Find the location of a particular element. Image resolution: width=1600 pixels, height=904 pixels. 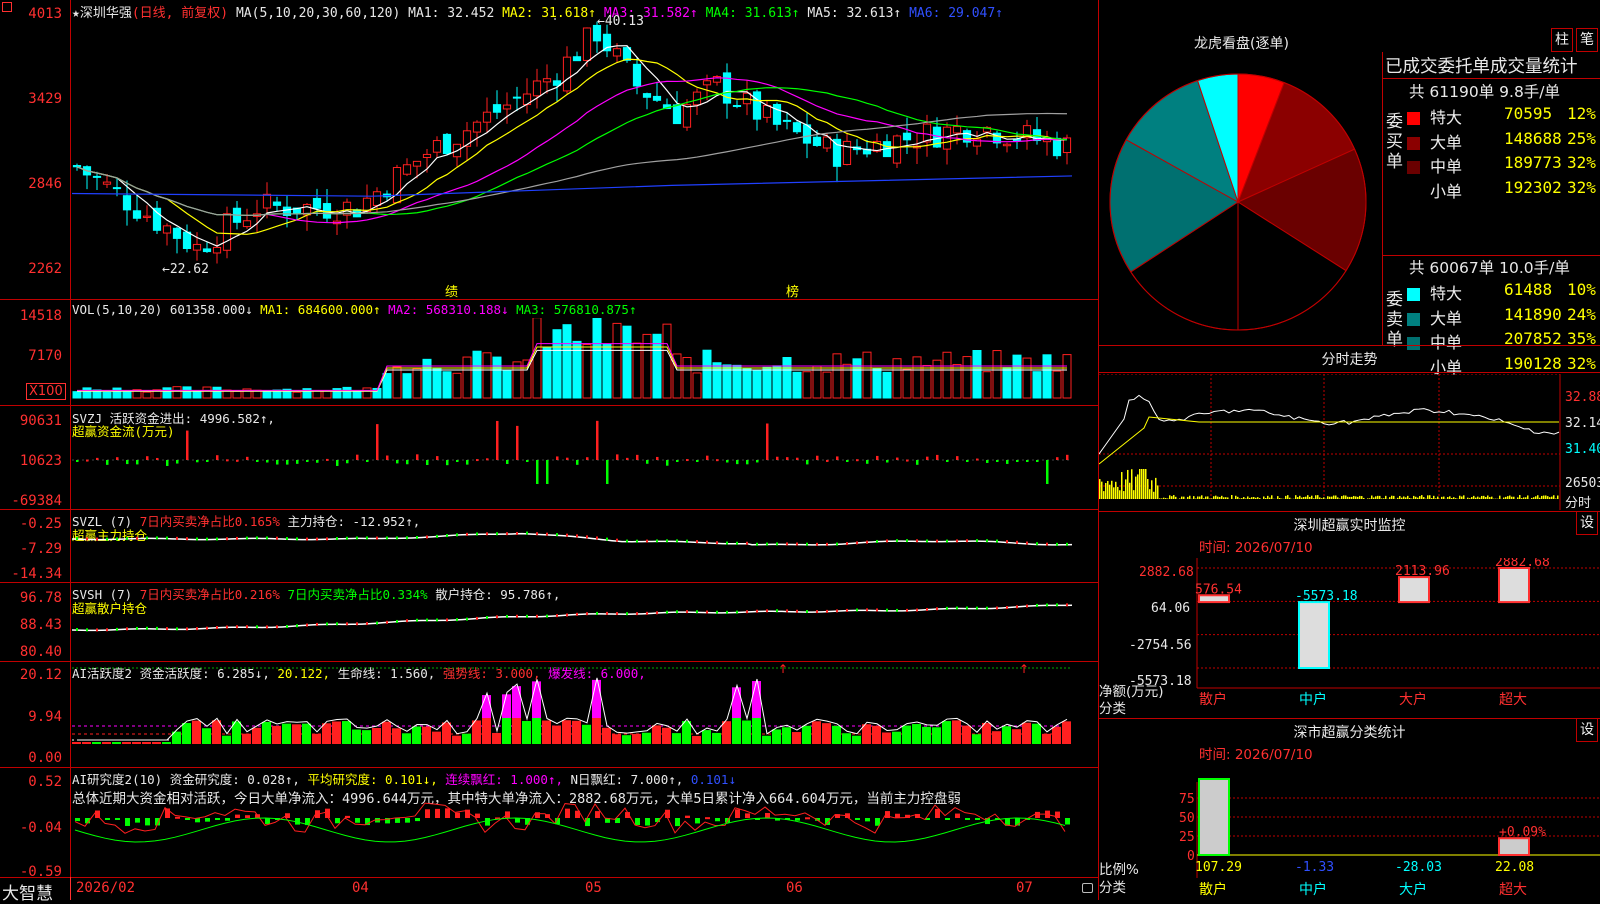

buy-row-label: 中单 is located at coordinates (1446, 166).